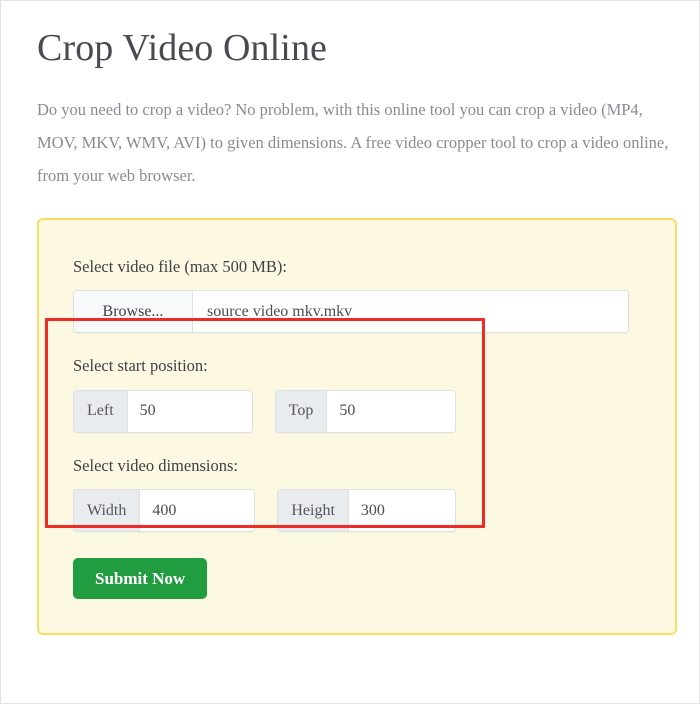 The image size is (700, 704). I want to click on height-input: 300, so click(401, 510).